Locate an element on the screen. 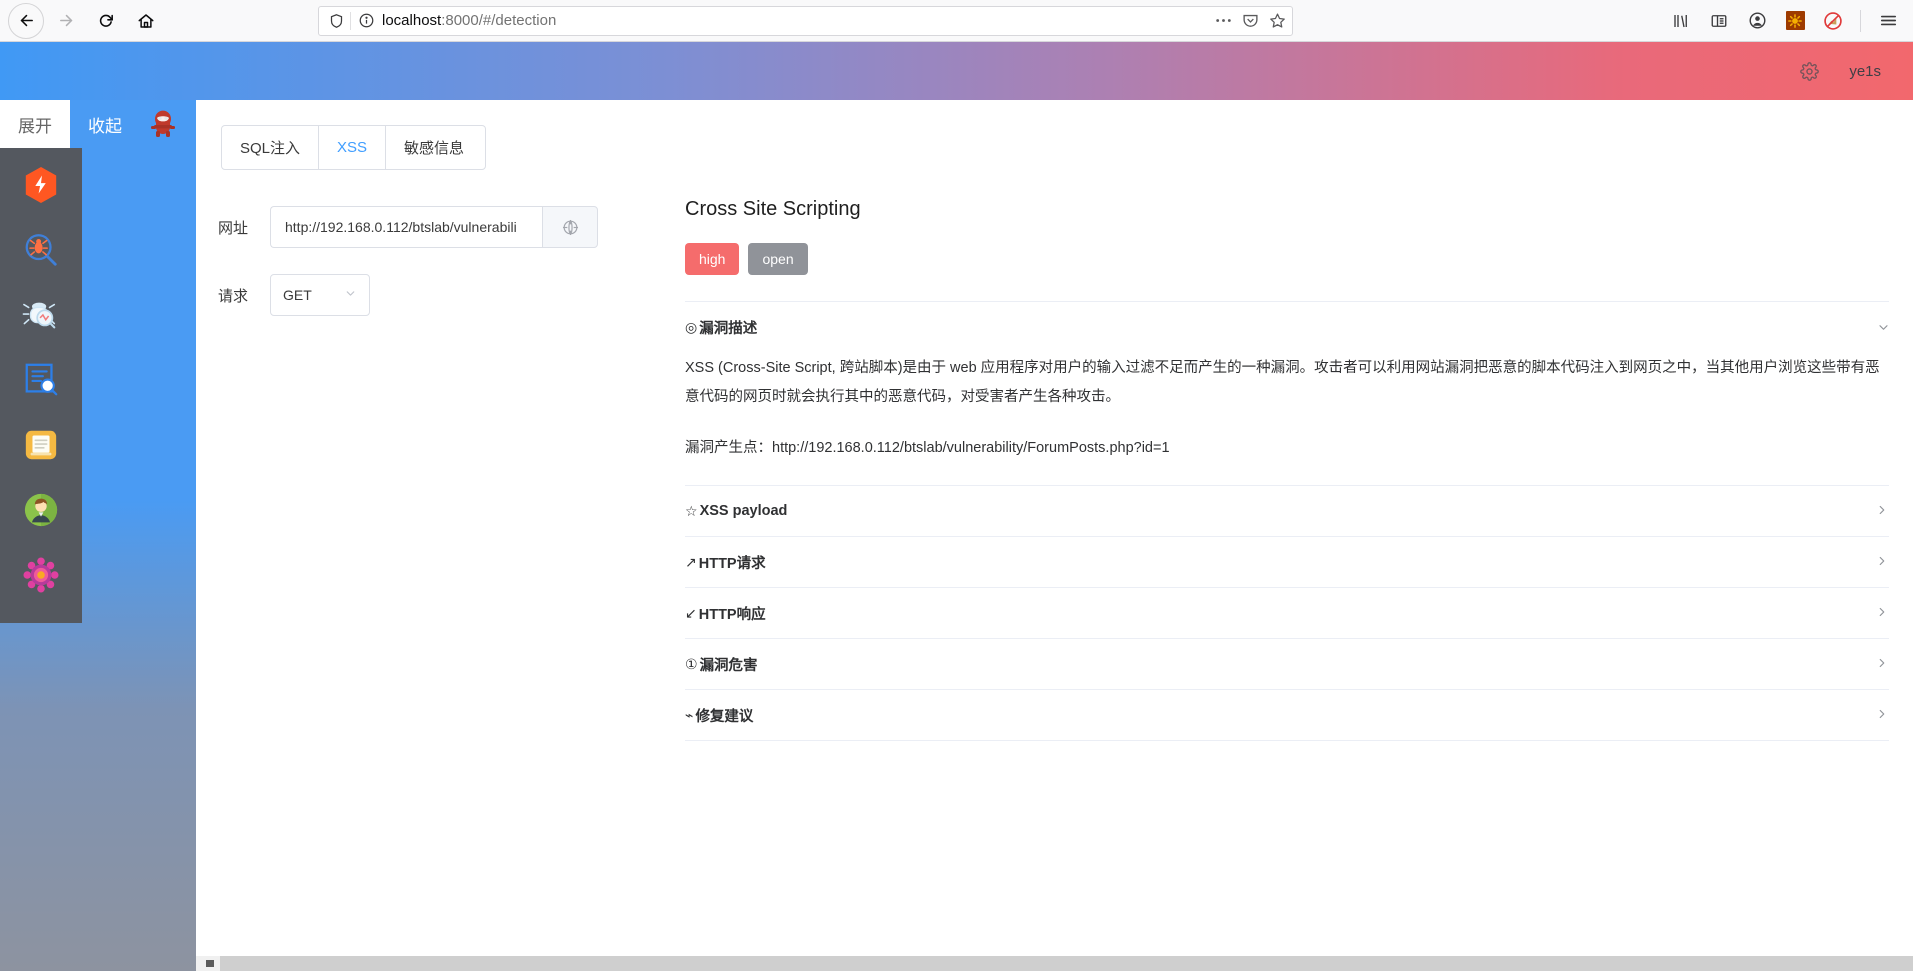 This screenshot has width=1913, height=971. horizontal-scrollbar is located at coordinates (1054, 963).